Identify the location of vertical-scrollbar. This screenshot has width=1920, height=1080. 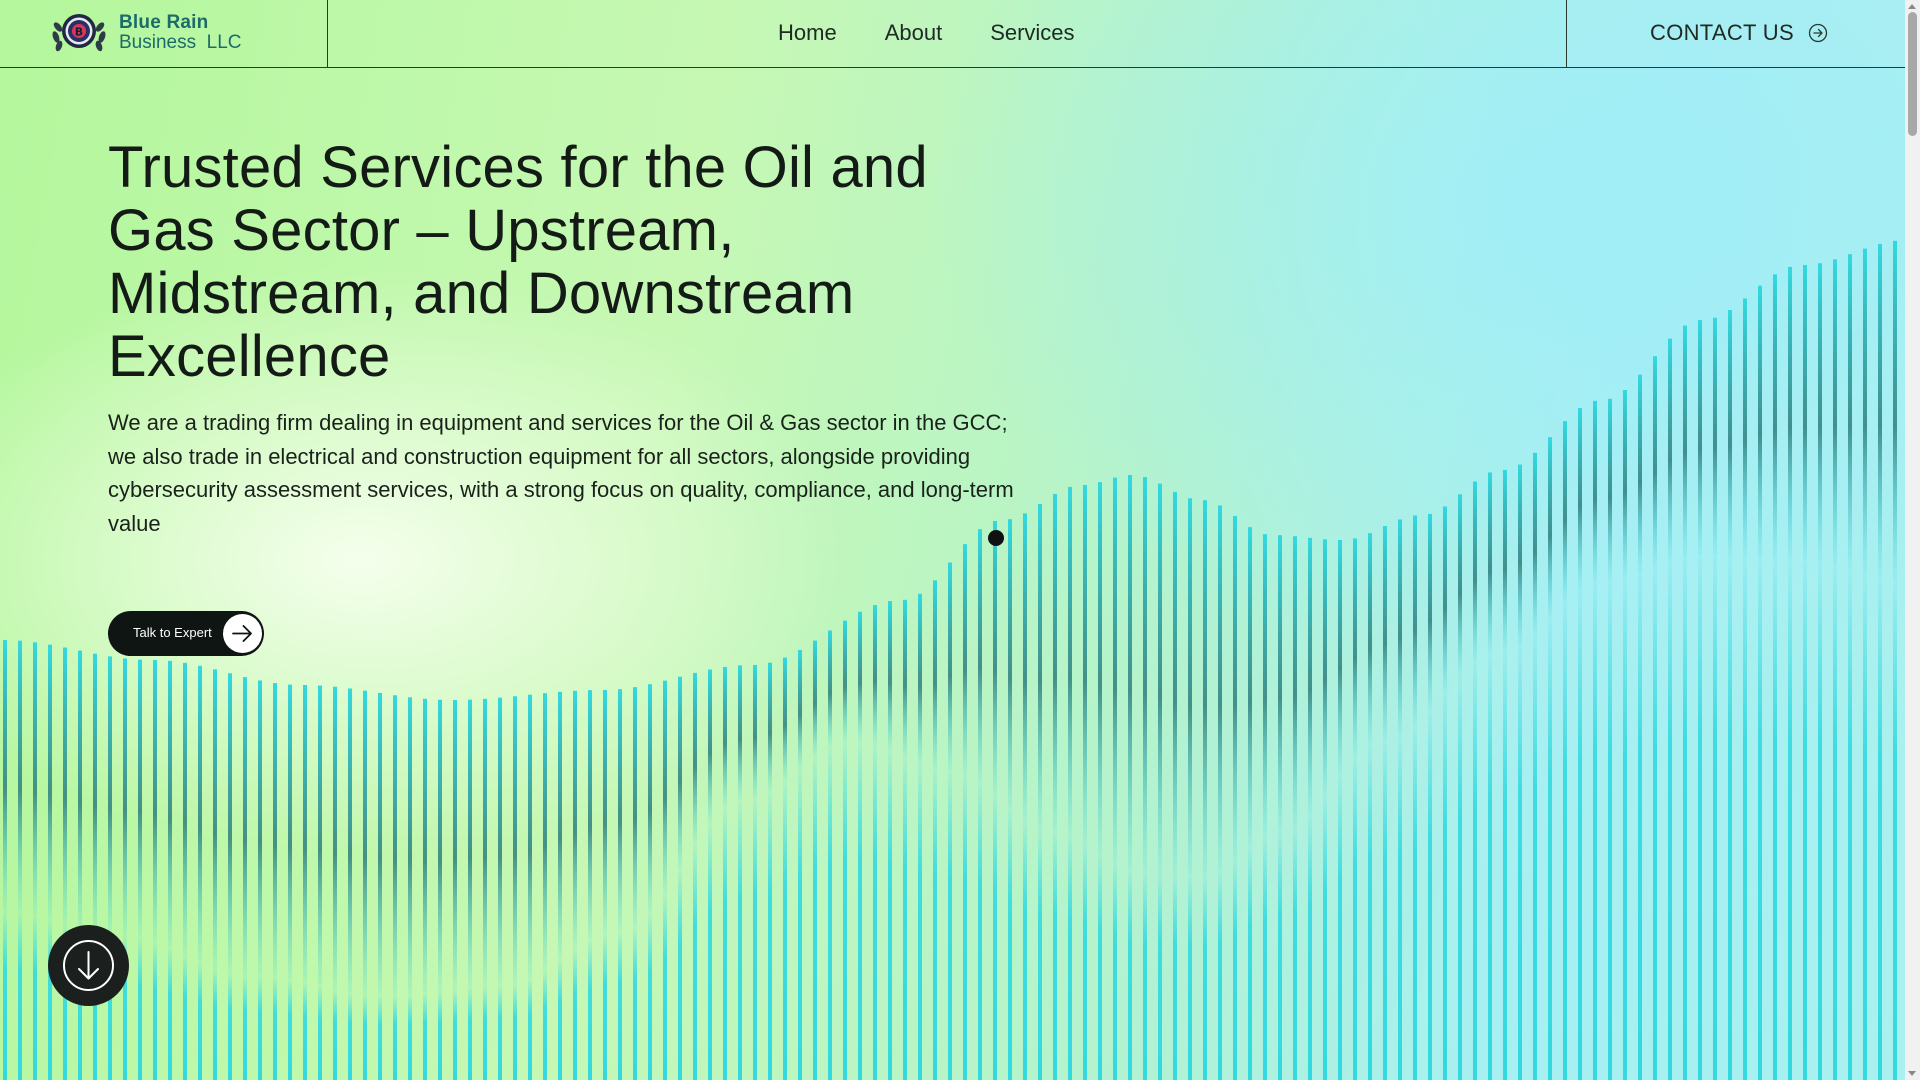
(1912, 540).